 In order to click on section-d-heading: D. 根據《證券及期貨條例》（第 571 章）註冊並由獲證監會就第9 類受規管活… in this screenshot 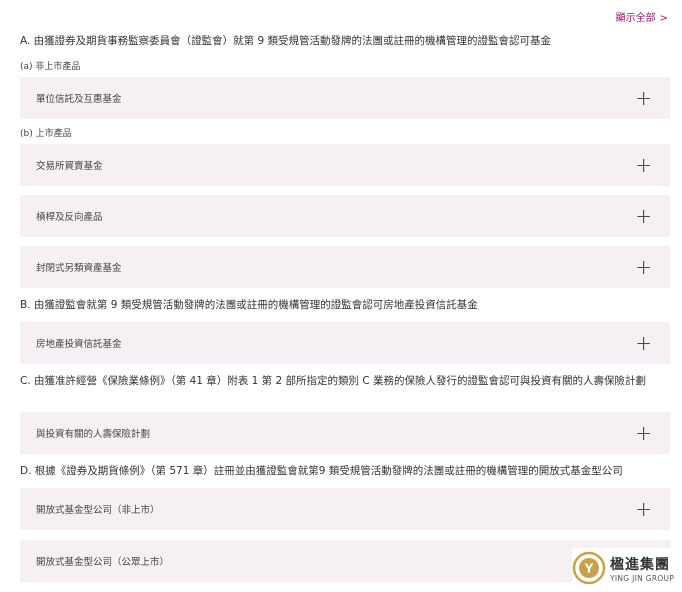, I will do `click(321, 471)`.